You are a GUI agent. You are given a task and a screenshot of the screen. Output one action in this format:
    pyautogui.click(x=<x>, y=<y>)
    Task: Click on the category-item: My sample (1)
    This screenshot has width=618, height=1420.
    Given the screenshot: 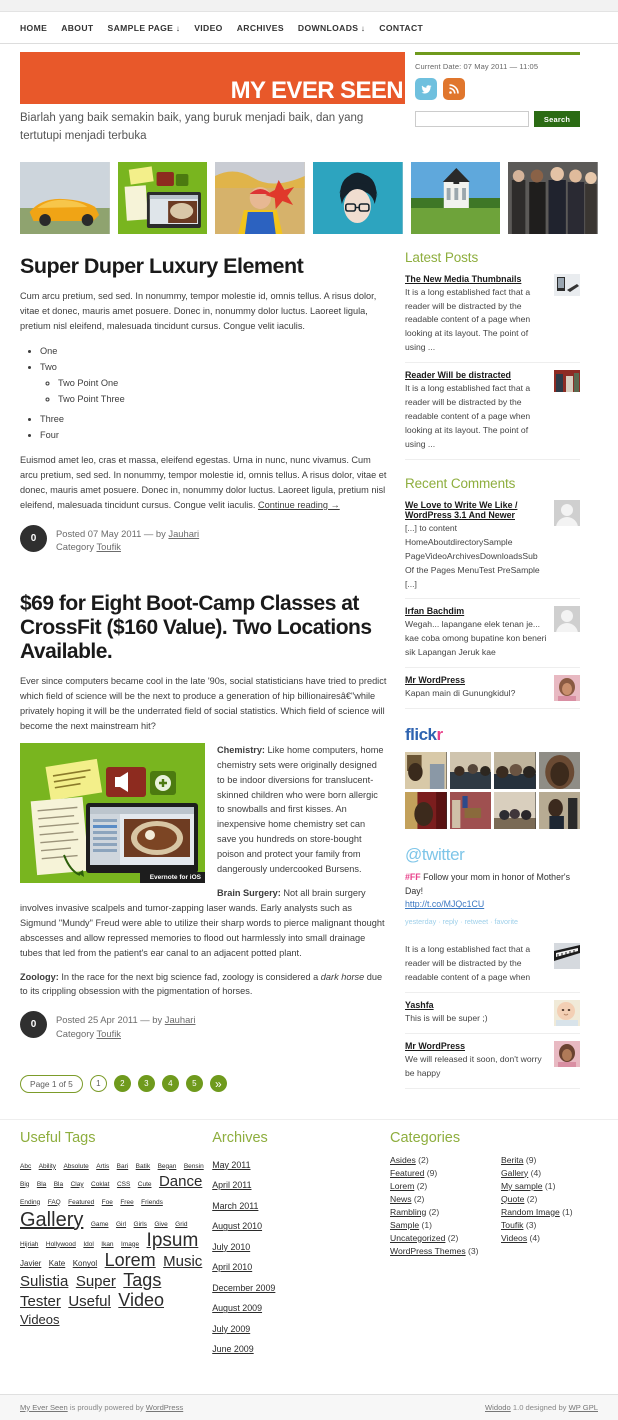 What is the action you would take?
    pyautogui.click(x=549, y=1186)
    